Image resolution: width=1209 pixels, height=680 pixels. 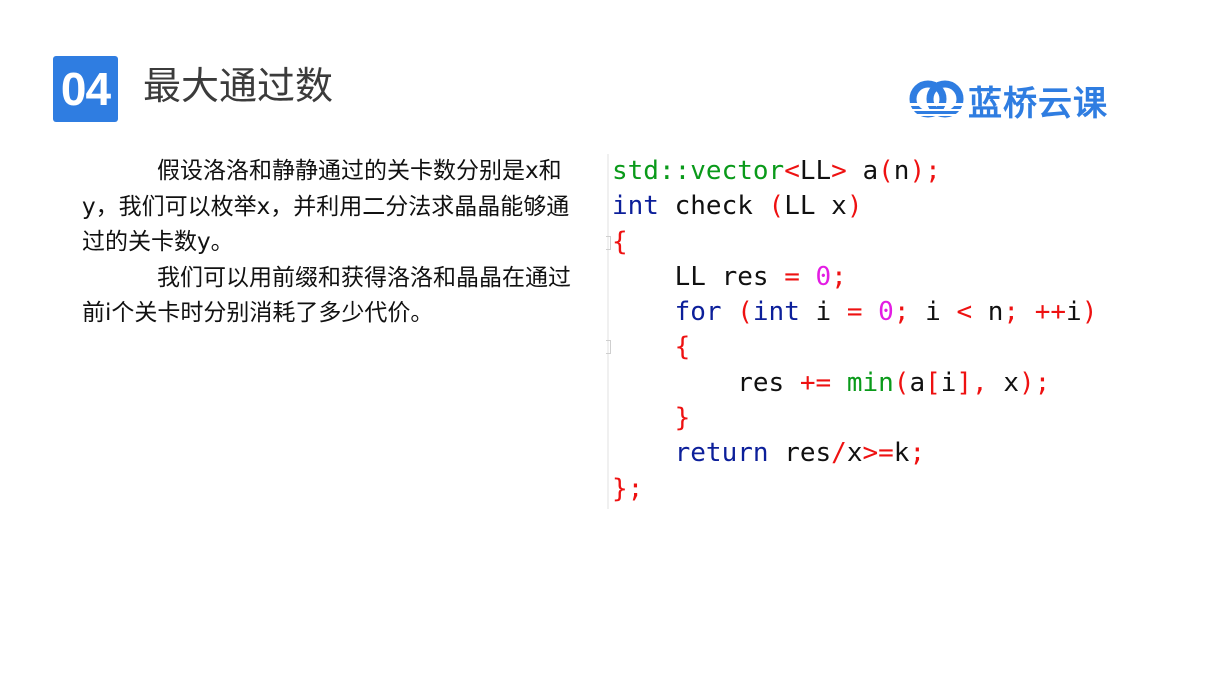 I want to click on code-token: >=, so click(x=878, y=453).